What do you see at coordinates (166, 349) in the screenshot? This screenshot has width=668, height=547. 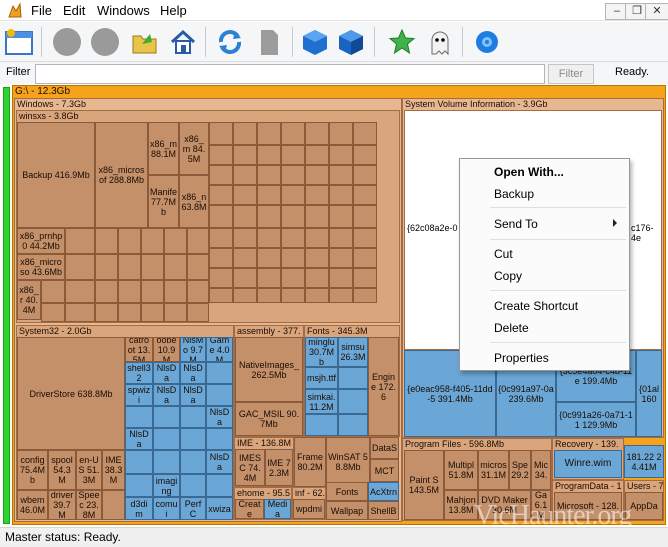 I see `tile-oobe: oobe 10.9M` at bounding box center [166, 349].